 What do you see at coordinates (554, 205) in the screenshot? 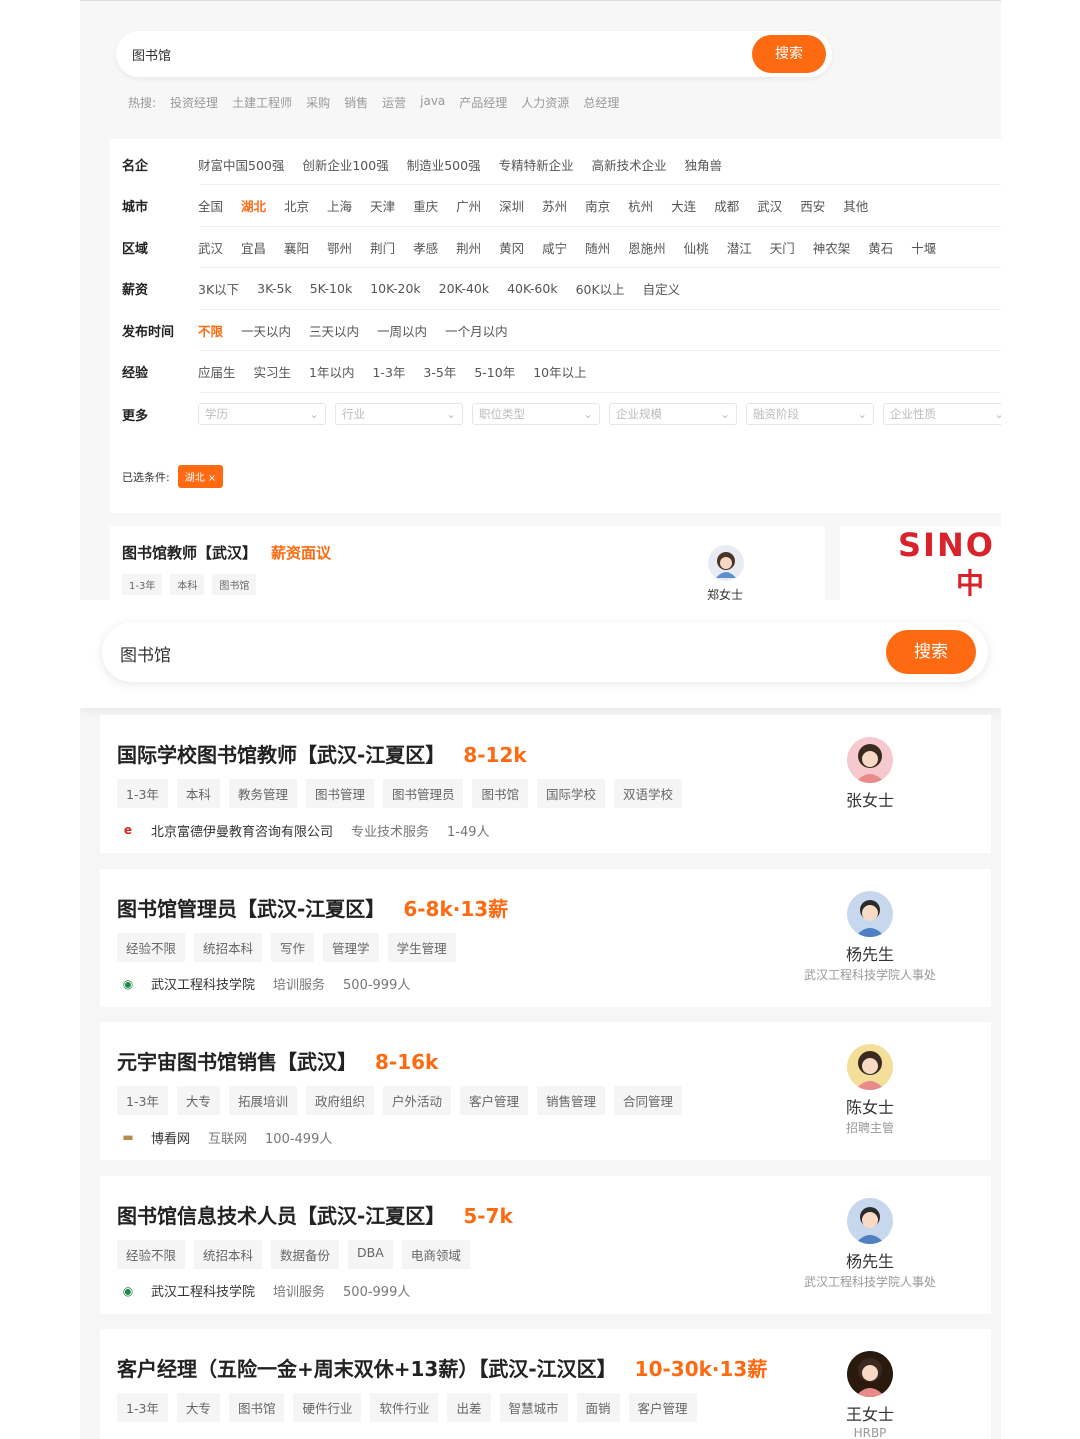
I see `filter-option: 苏州` at bounding box center [554, 205].